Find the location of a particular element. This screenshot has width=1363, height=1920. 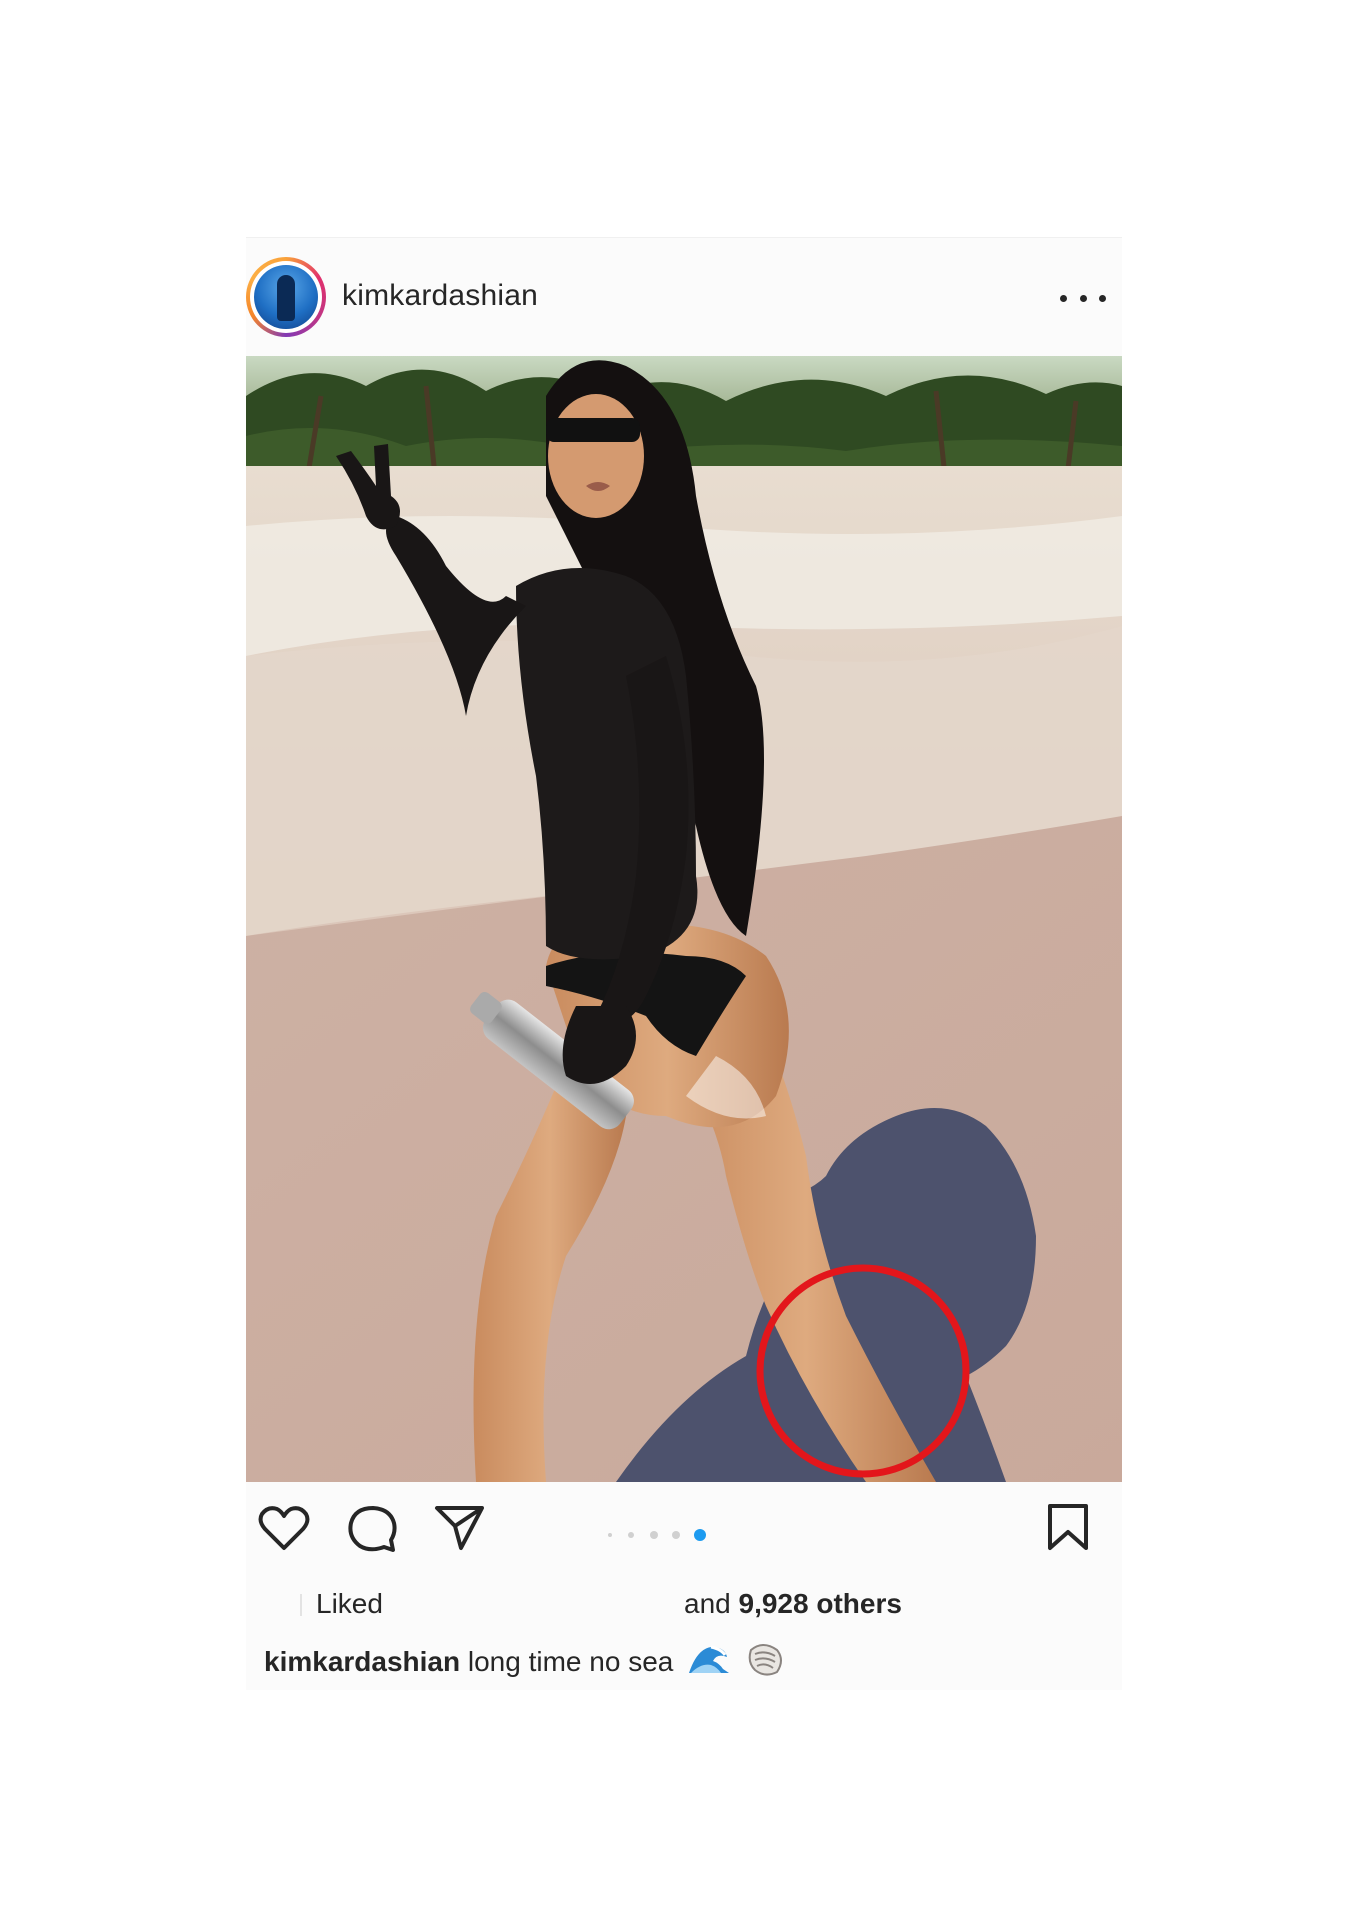

likes-count: 9,928 others is located at coordinates (820, 1603).